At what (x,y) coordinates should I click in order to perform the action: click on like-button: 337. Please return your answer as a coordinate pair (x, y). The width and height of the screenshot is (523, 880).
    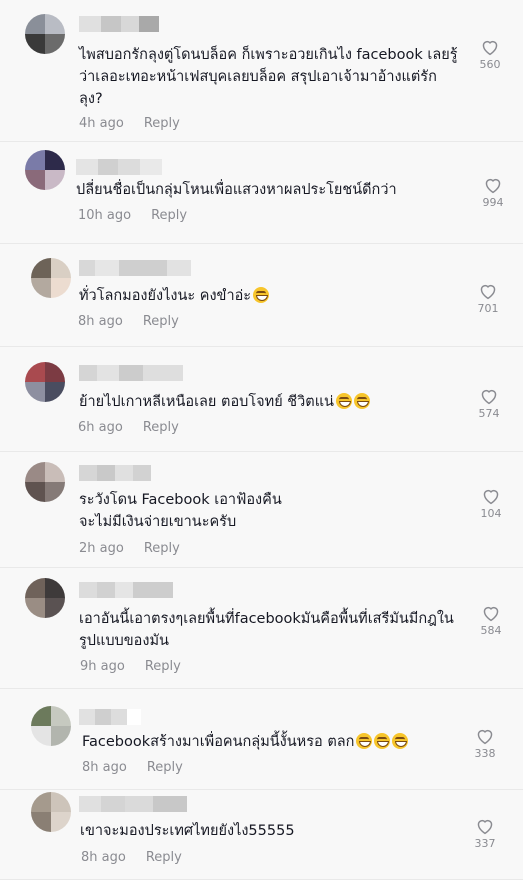
    Looking at the image, I should click on (485, 833).